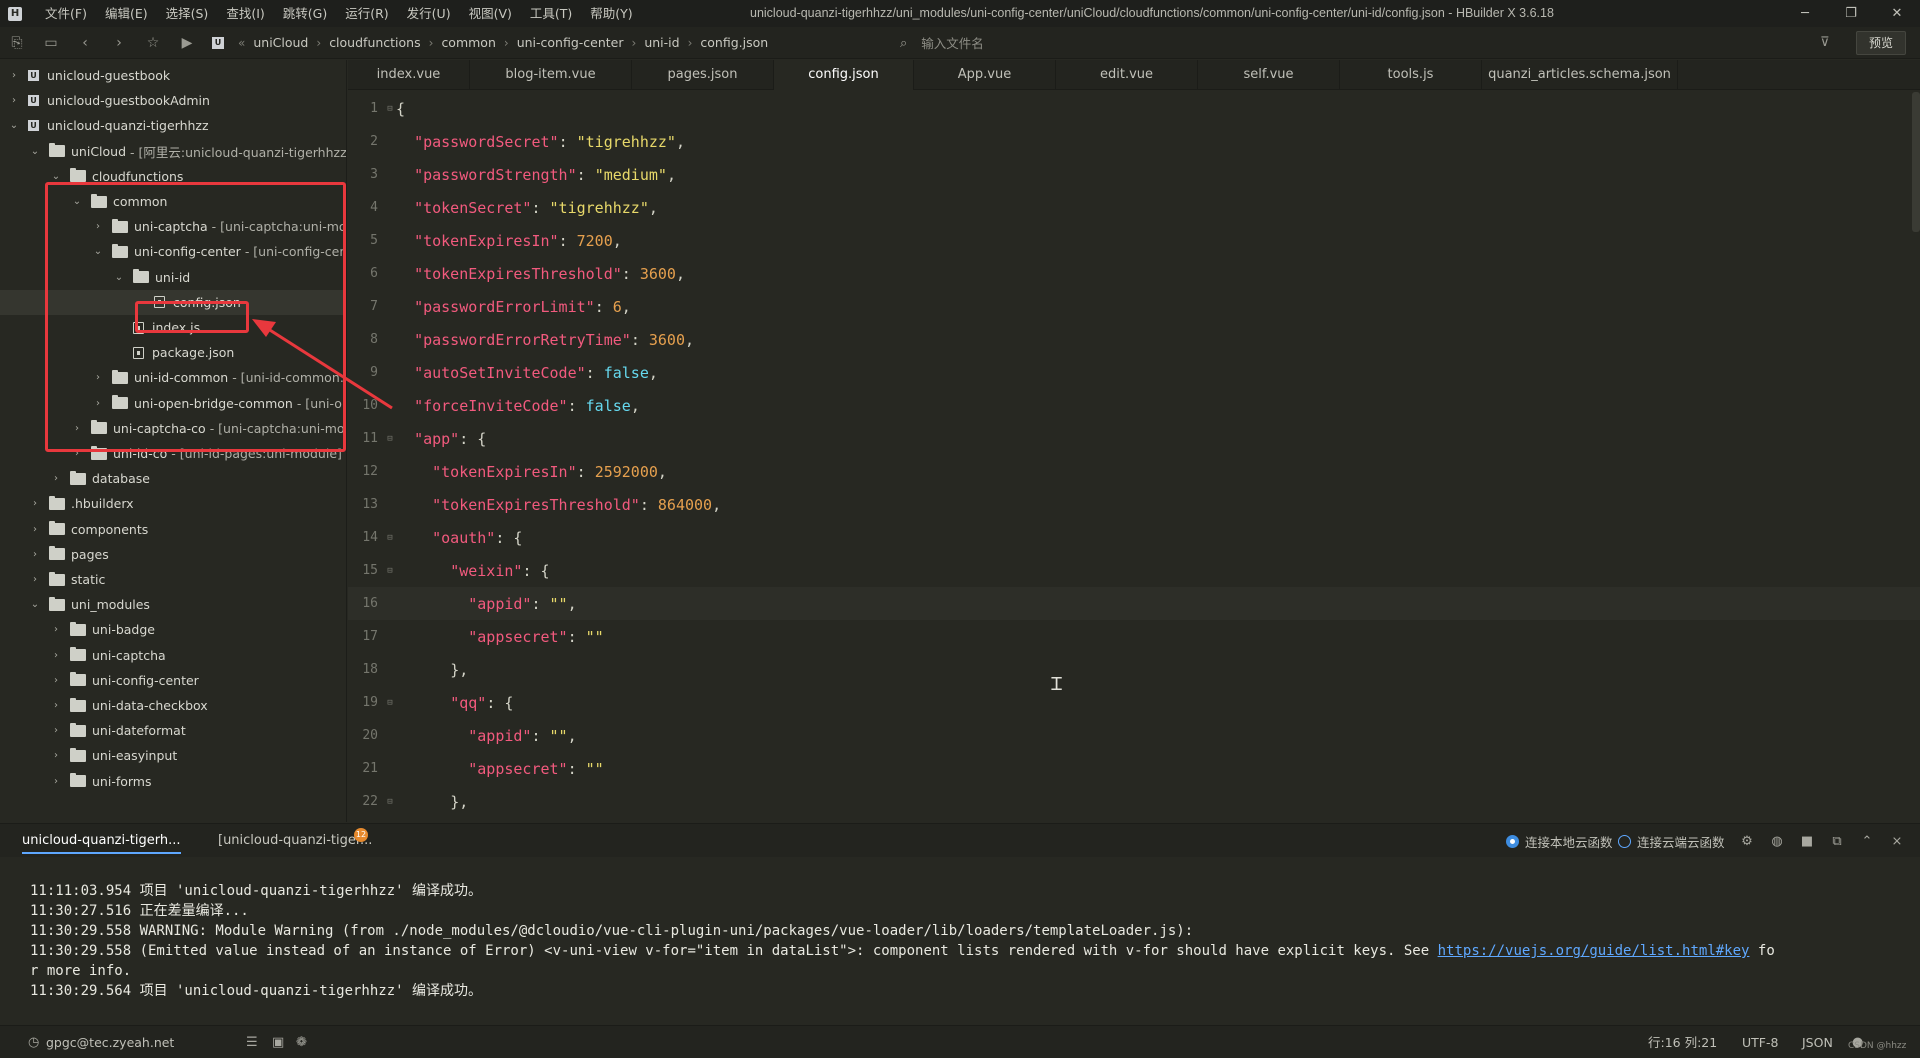  What do you see at coordinates (1851, 13) in the screenshot?
I see `restore-icon: ❐` at bounding box center [1851, 13].